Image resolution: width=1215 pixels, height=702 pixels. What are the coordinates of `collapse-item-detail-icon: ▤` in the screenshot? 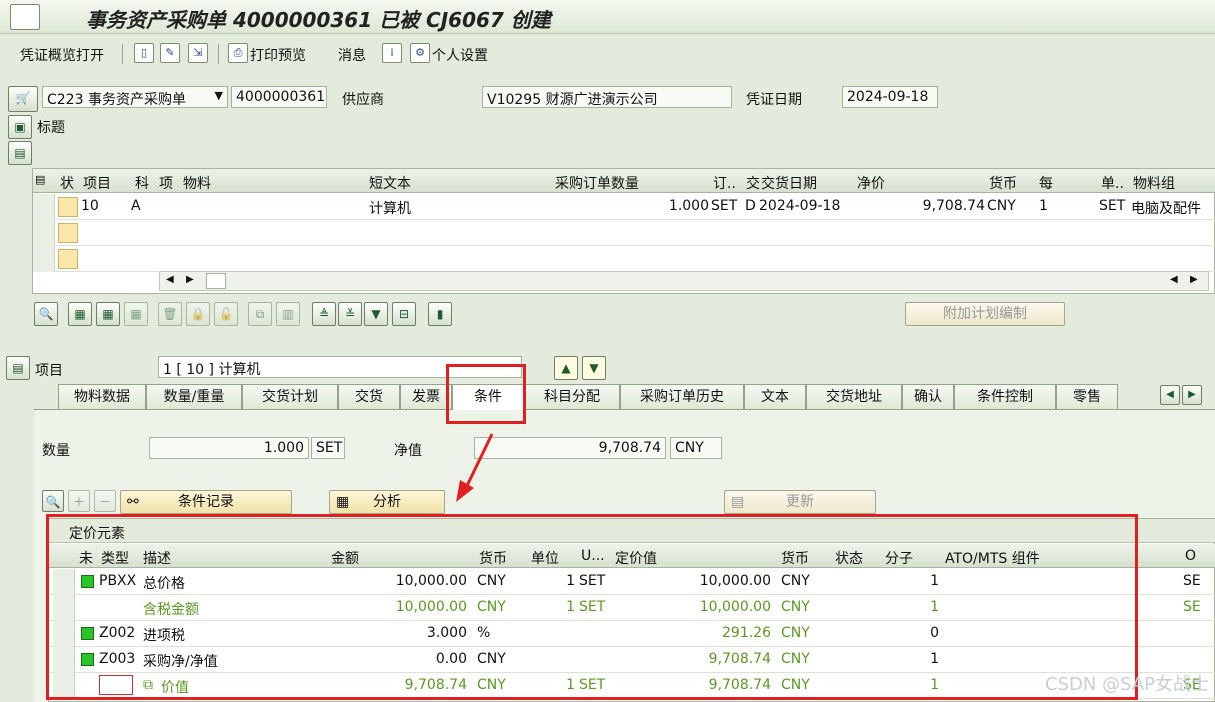 It's located at (18, 368).